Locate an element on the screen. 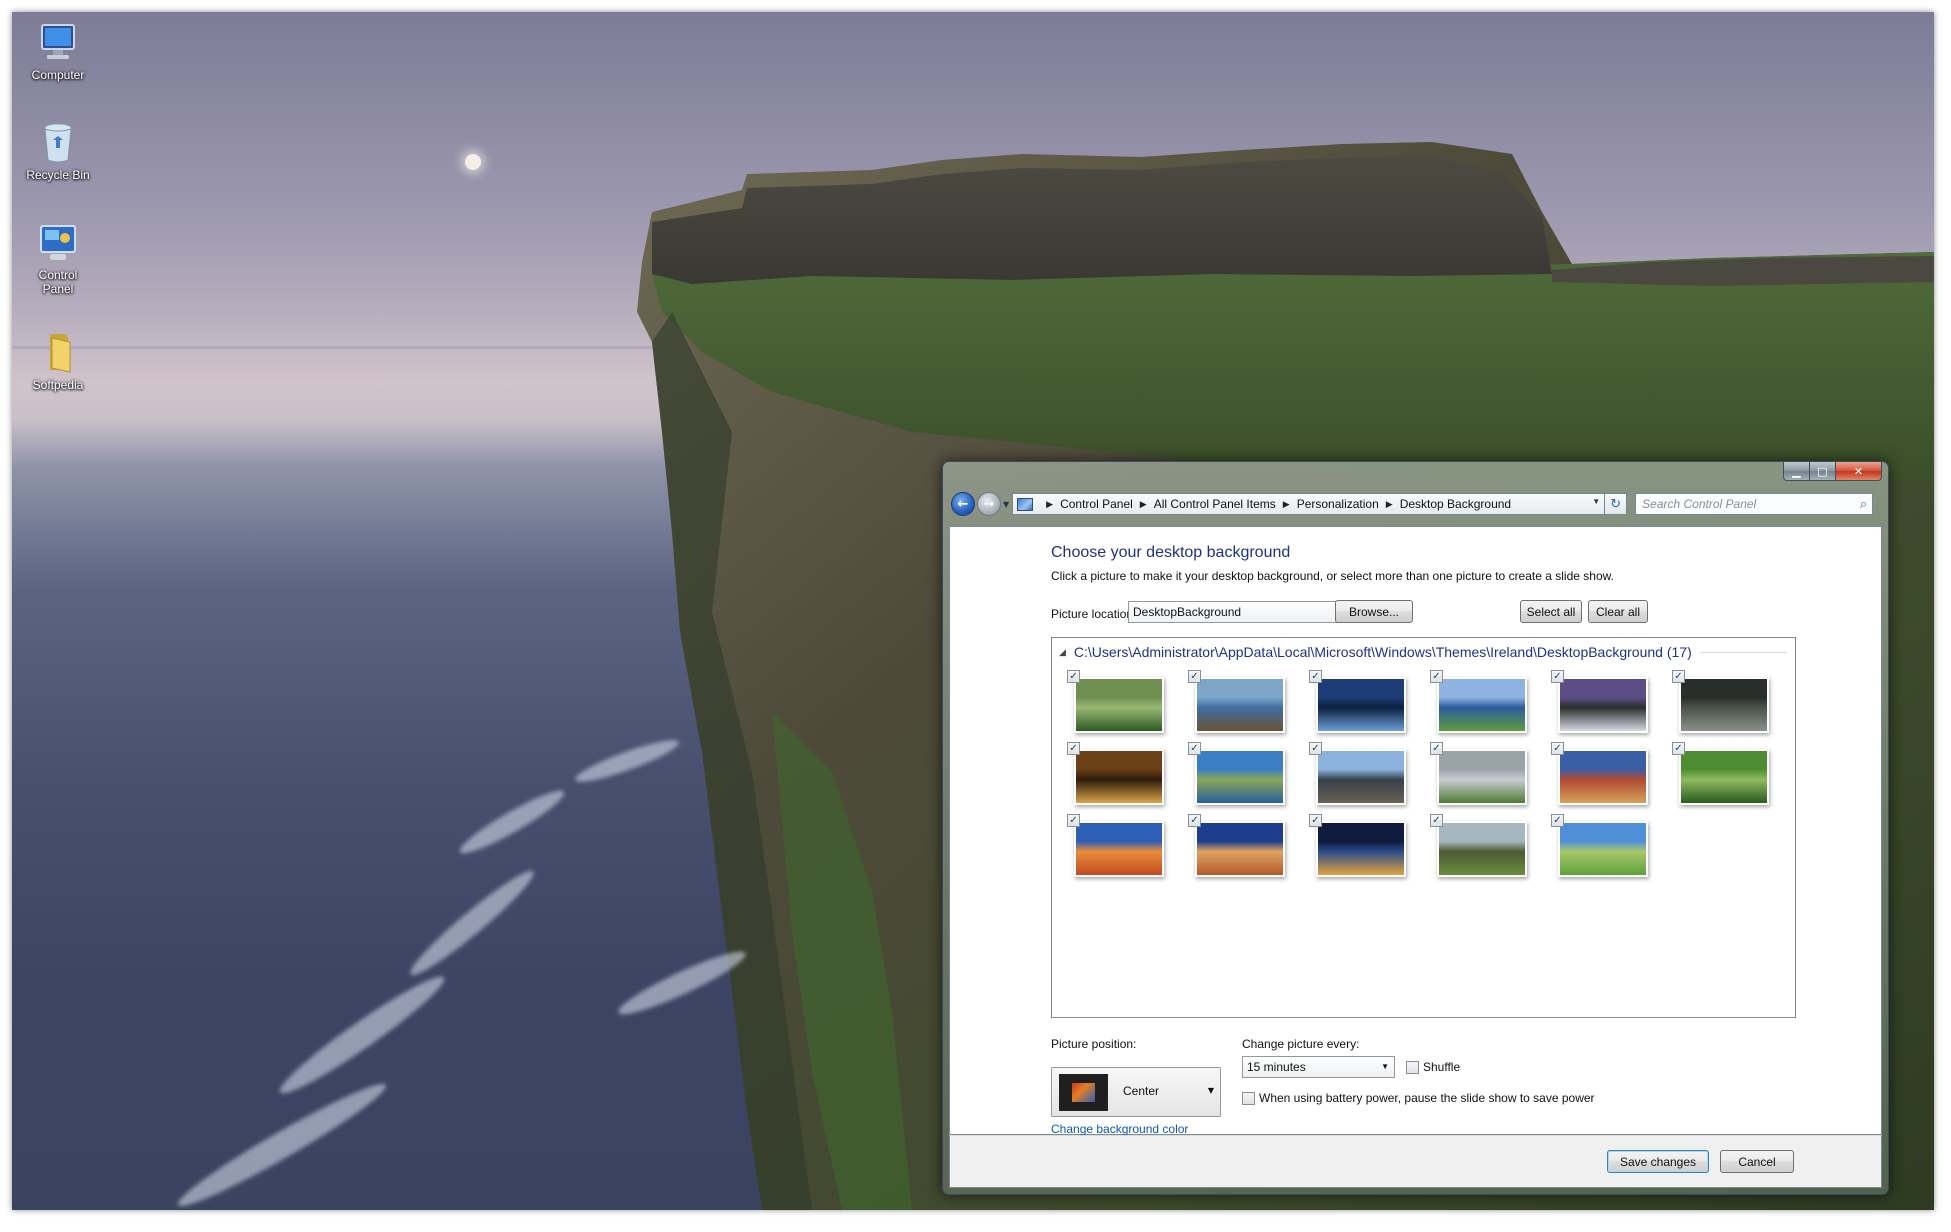 The image size is (1951, 1232). picture-location-select: DesktopBackground ▼ is located at coordinates (1242, 612).